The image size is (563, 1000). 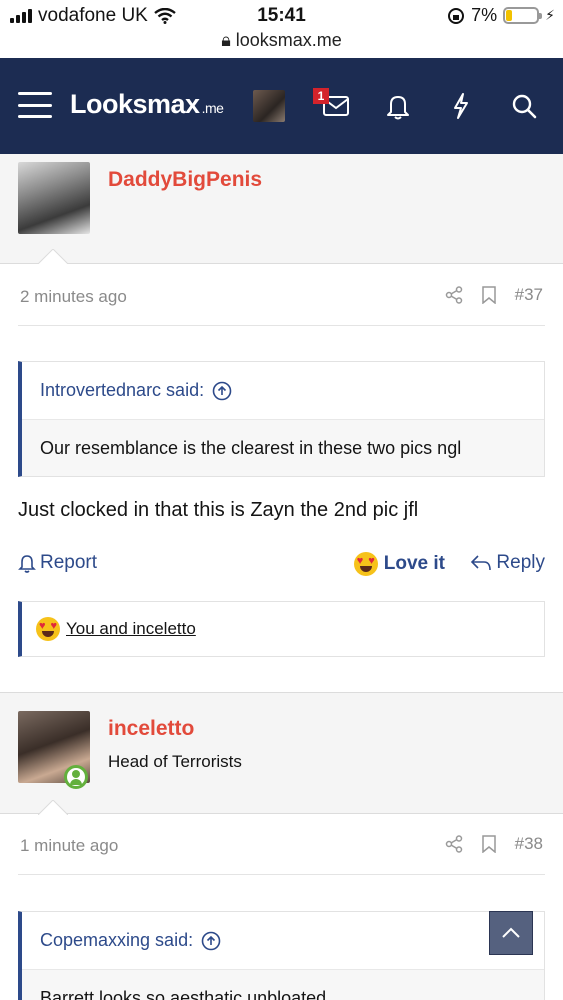 I want to click on love-it-button: Love it, so click(x=399, y=564).